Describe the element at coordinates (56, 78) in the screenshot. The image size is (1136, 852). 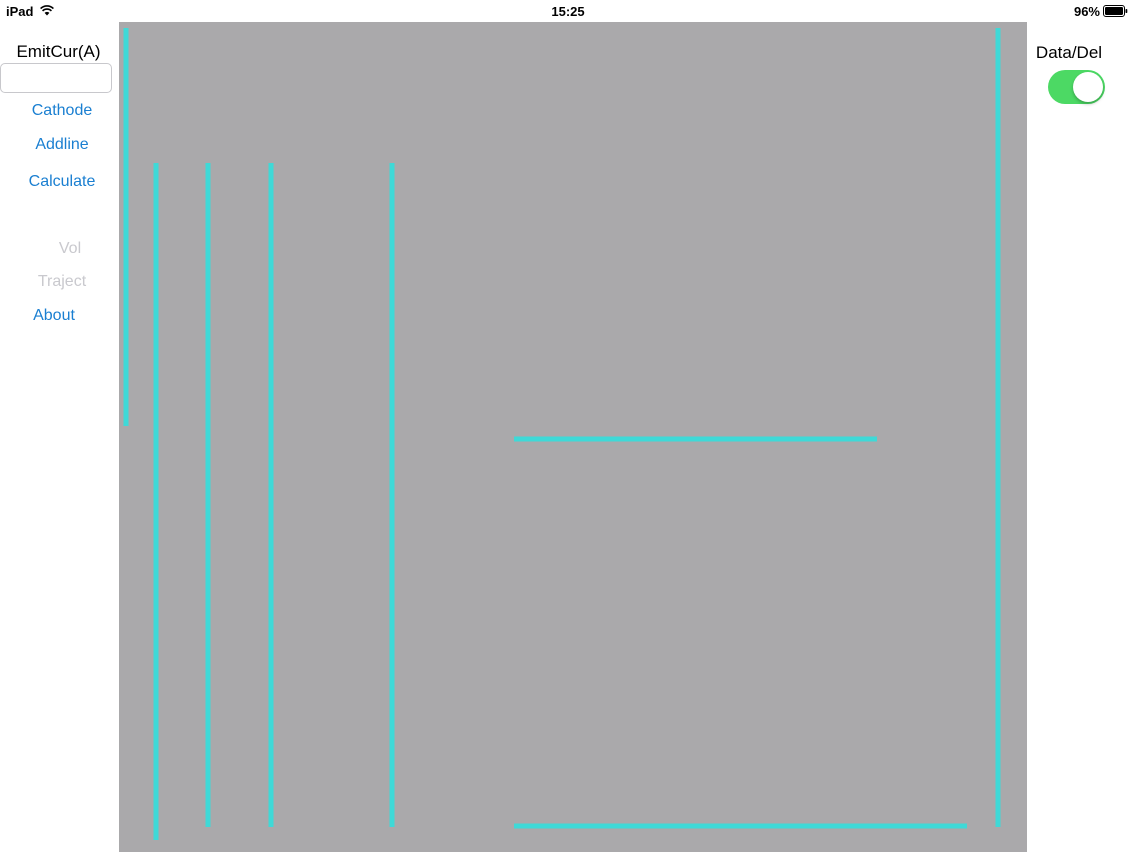
I see `emit-current-input` at that location.